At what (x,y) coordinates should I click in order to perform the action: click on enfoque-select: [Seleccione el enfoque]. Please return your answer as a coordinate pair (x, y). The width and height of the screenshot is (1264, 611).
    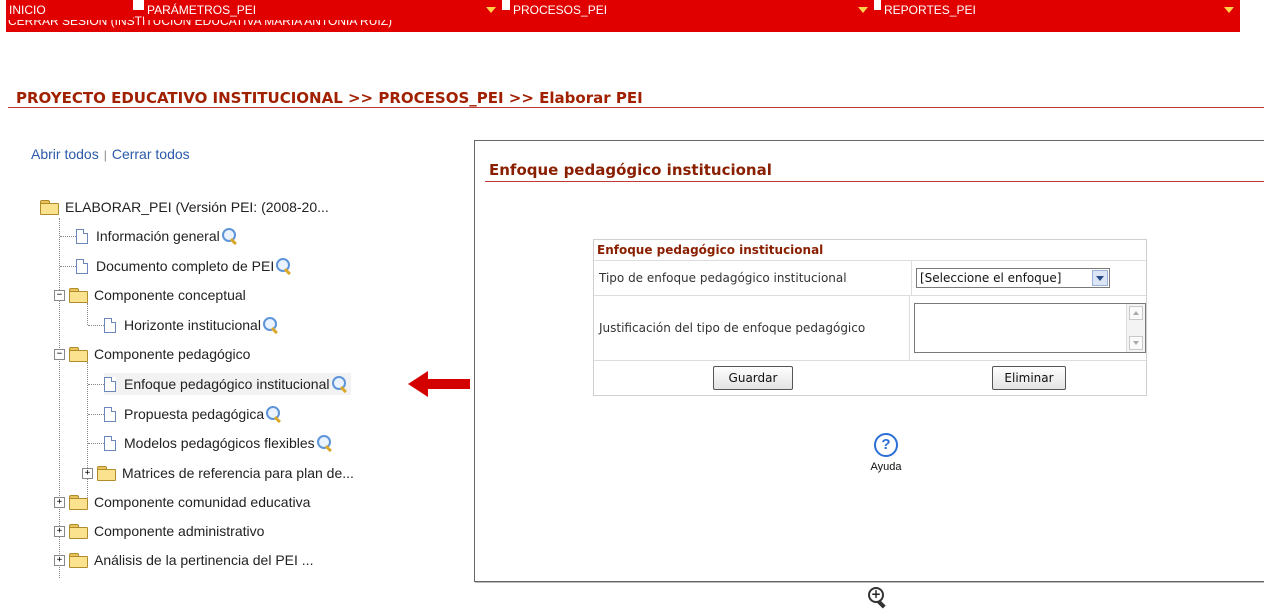
    Looking at the image, I should click on (1013, 278).